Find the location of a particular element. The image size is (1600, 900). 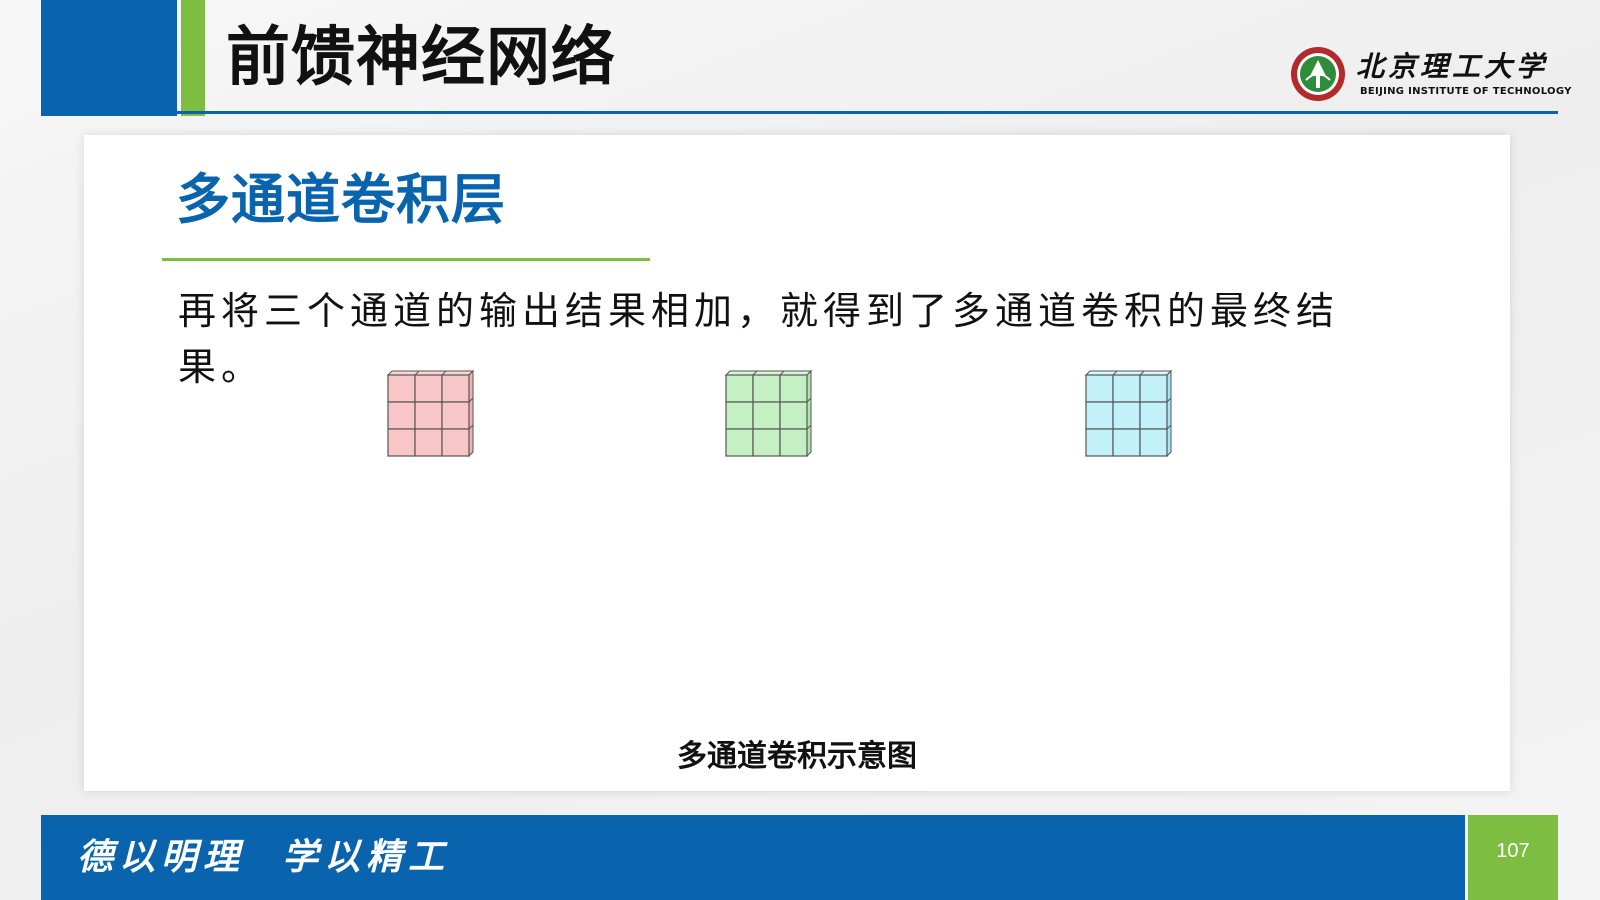

page-number: 107 is located at coordinates (1513, 851).